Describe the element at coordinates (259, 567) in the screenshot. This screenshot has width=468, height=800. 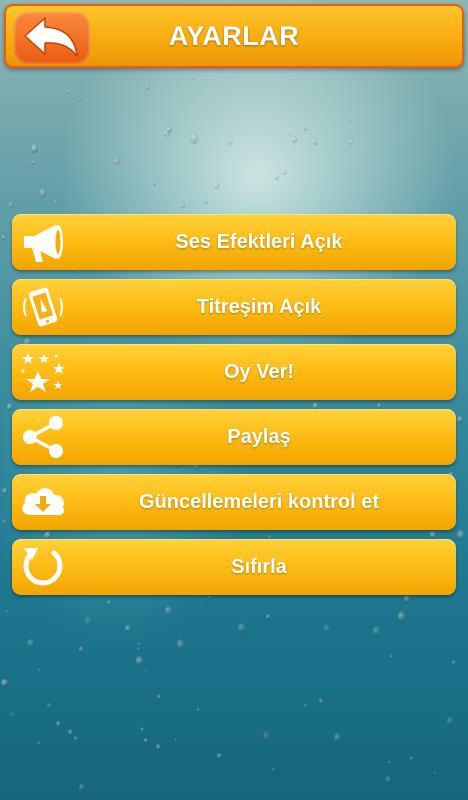
I see `reset-label: Sıfırla` at that location.